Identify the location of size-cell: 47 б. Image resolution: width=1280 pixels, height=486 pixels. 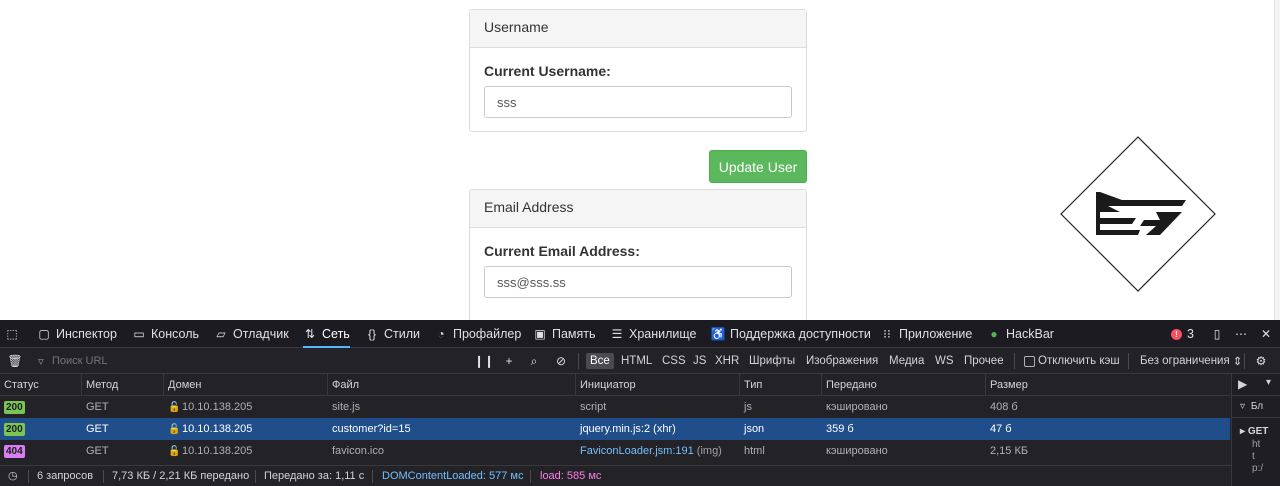
(1001, 429).